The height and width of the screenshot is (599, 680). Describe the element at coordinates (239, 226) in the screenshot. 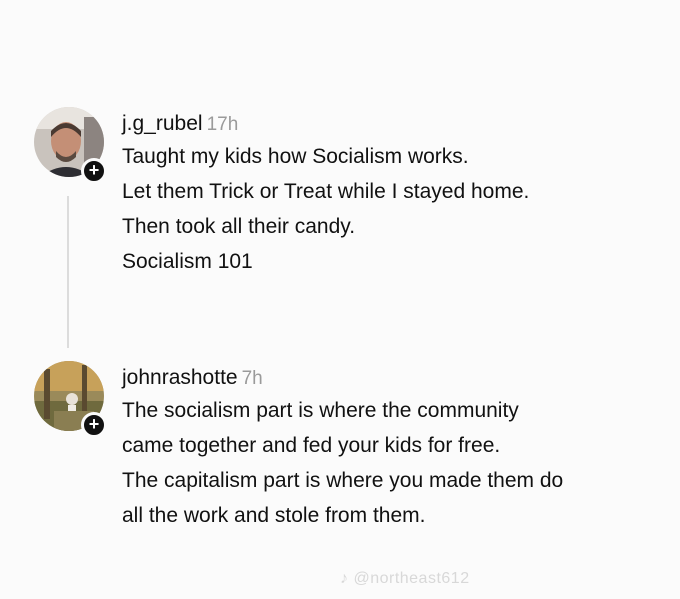

I see `post-text-line: Then took all their candy.` at that location.